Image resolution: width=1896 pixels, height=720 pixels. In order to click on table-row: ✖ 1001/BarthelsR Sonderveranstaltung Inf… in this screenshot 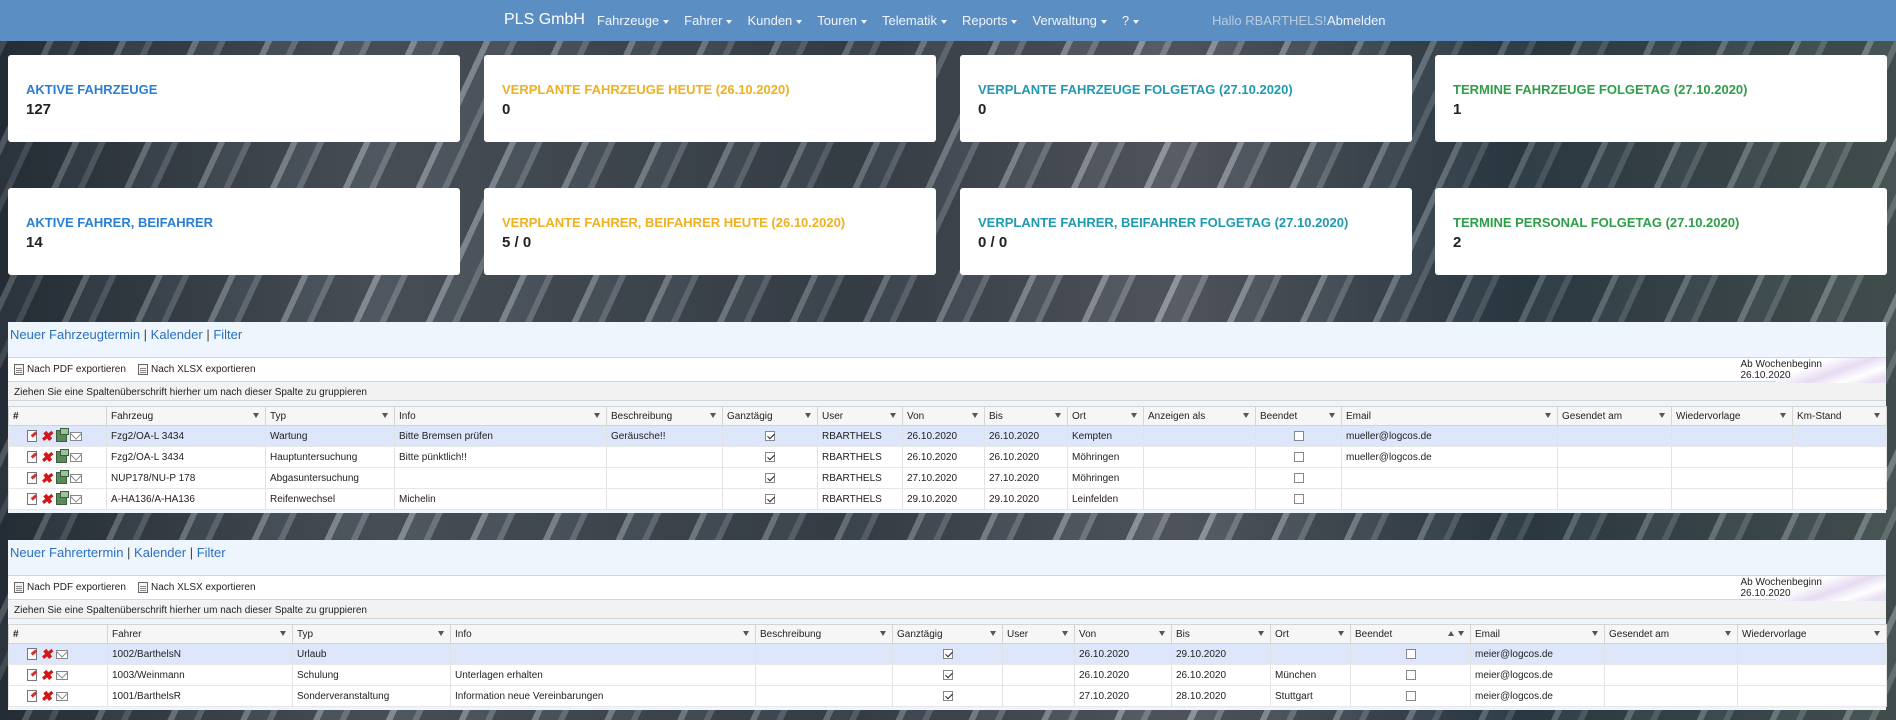, I will do `click(947, 696)`.